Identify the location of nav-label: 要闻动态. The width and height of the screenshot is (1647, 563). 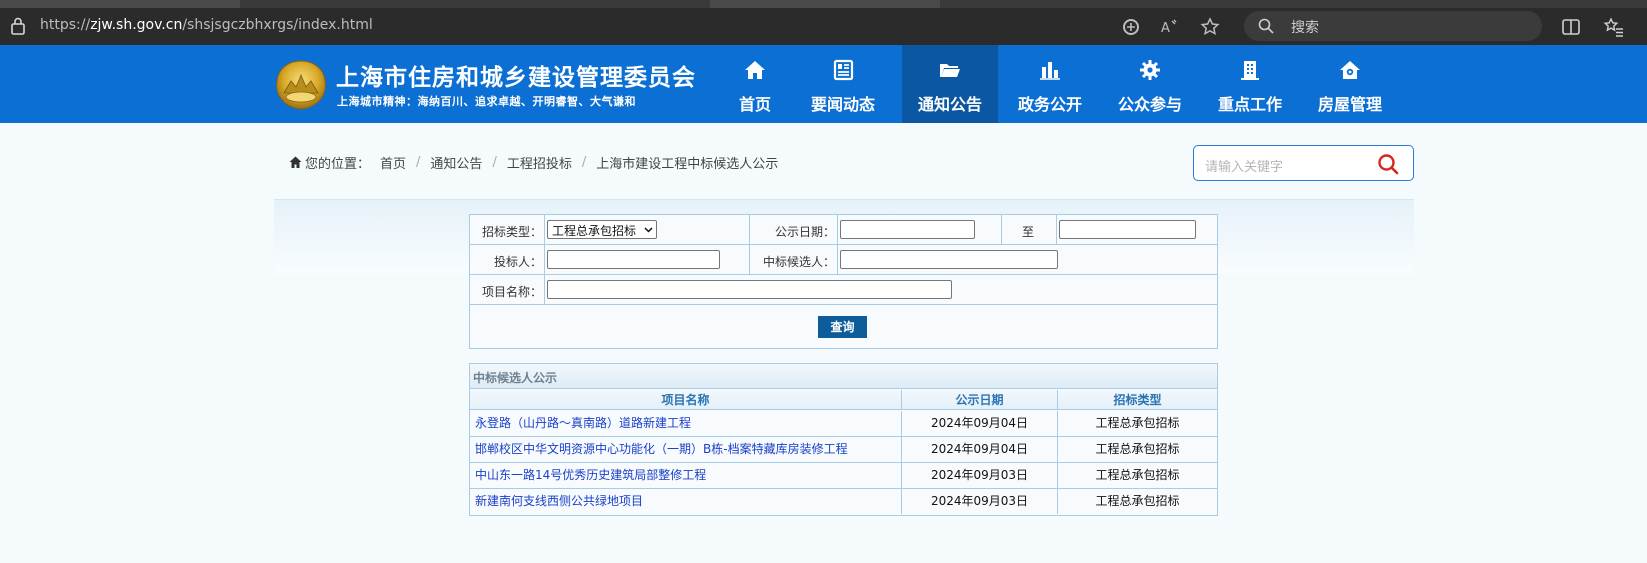
(842, 104).